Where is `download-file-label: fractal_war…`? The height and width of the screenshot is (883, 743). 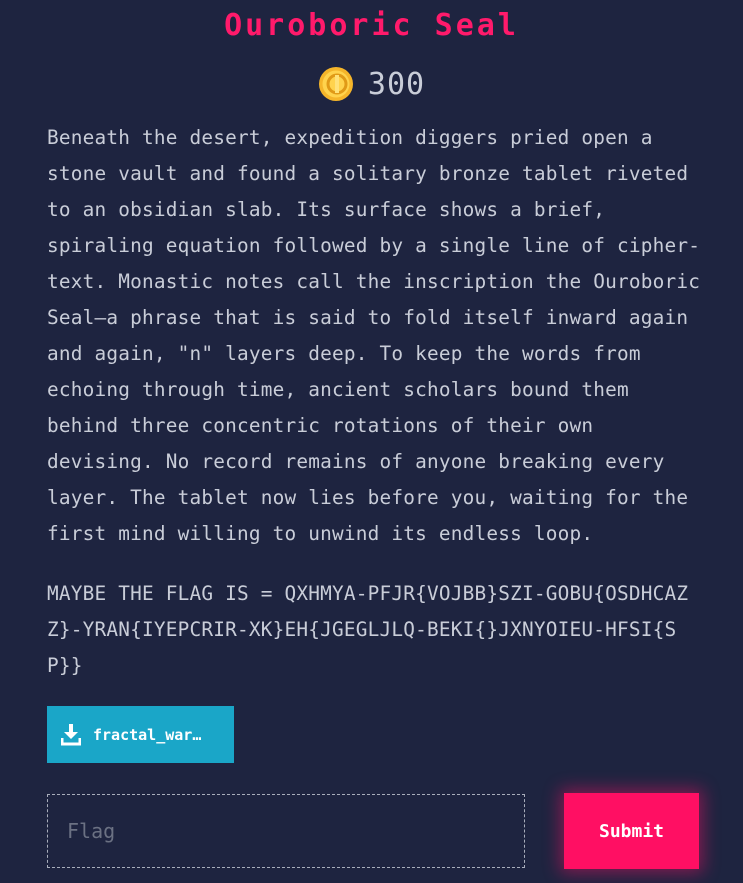
download-file-label: fractal_war… is located at coordinates (147, 734).